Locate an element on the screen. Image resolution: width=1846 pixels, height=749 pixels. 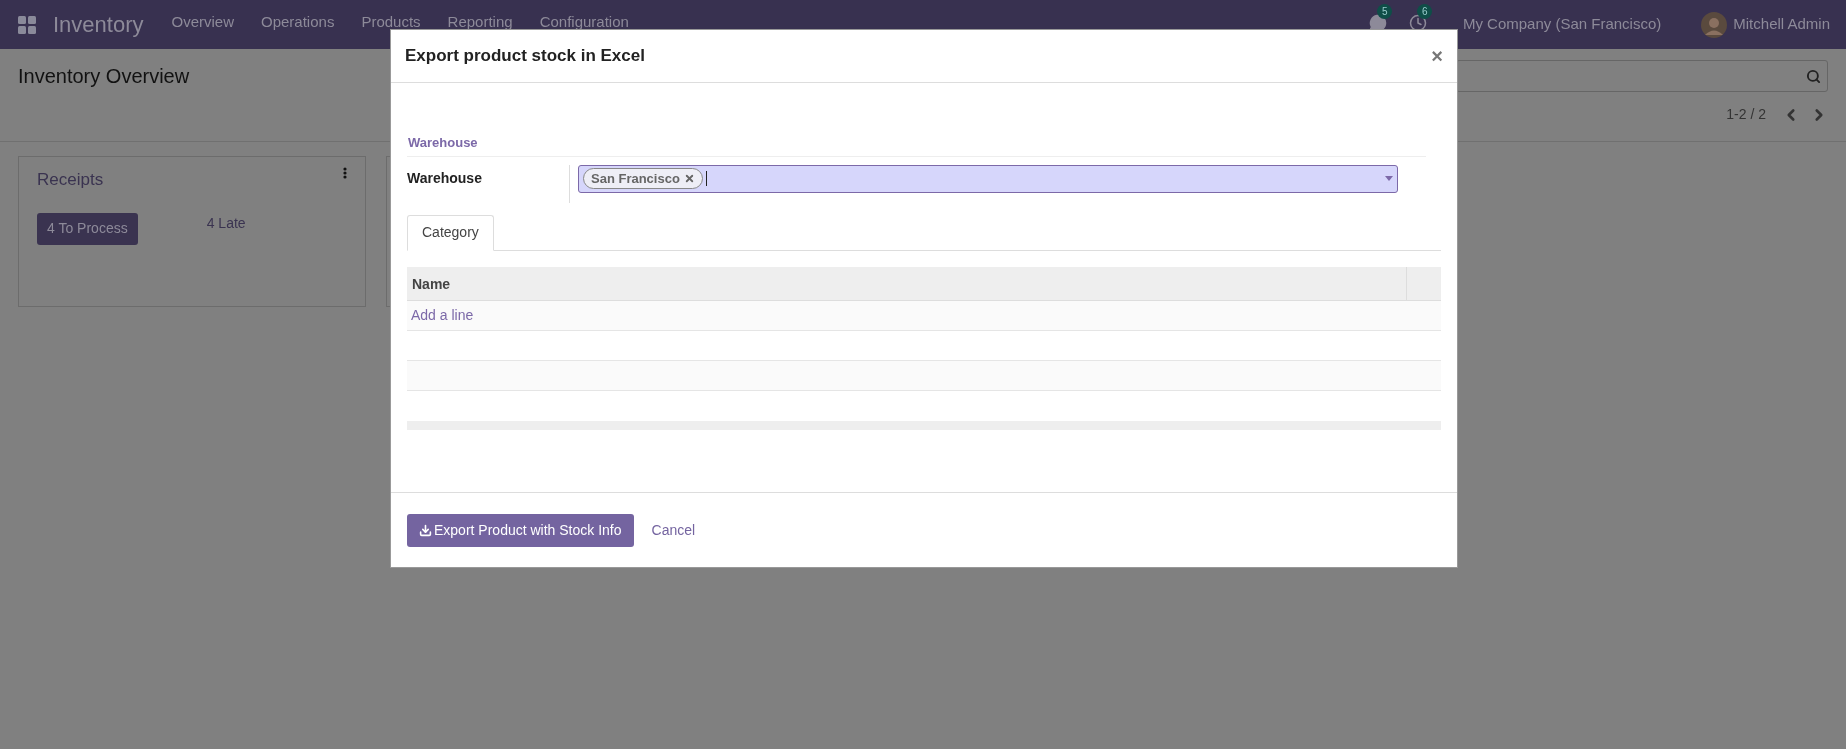
add-line-link: Add a line is located at coordinates (442, 315).